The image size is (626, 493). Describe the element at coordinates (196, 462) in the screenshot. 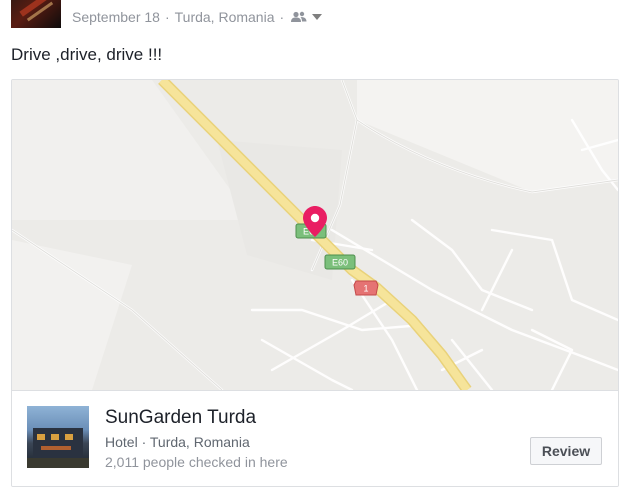

I see `place-checkins: 2,011 people checked in here` at that location.